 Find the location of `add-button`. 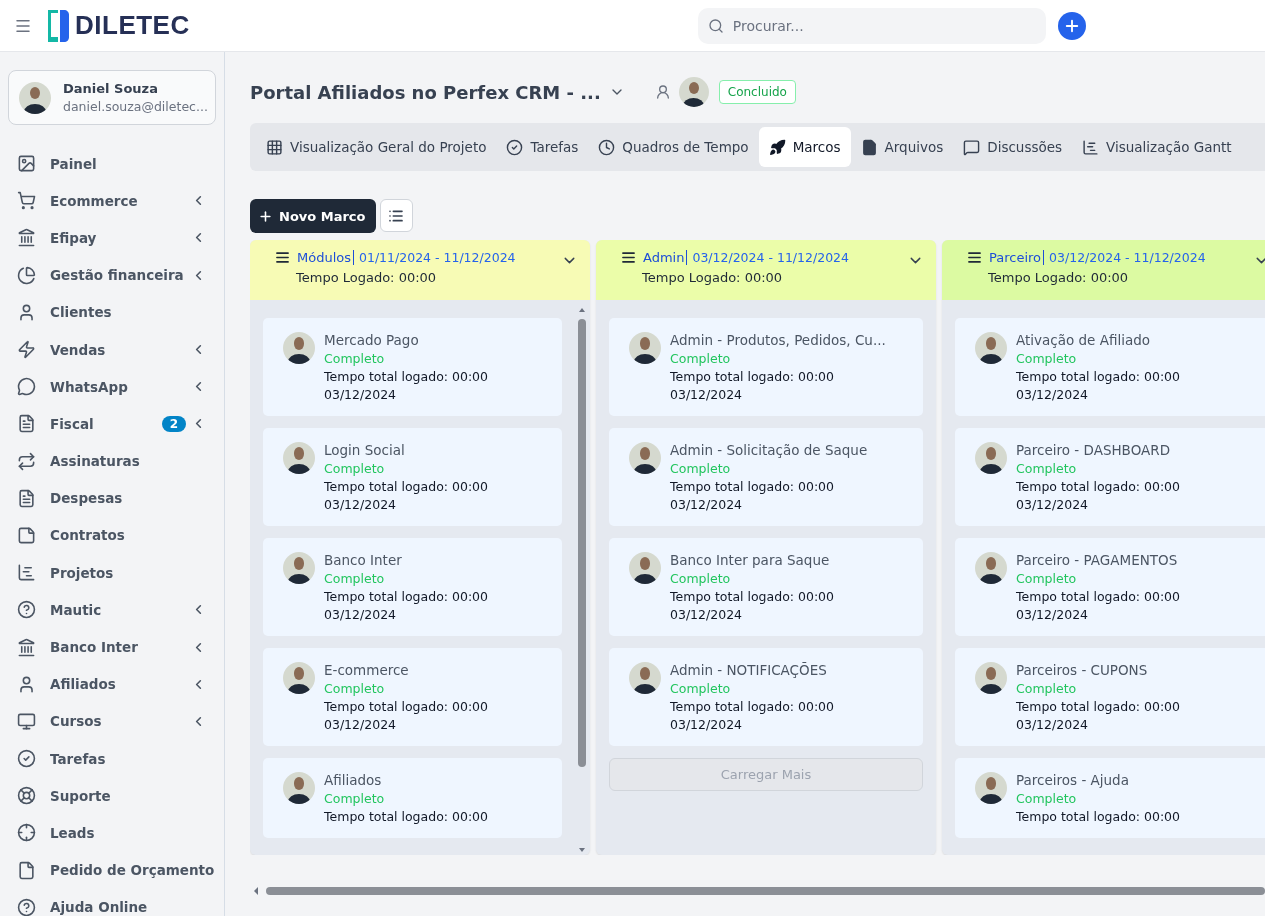

add-button is located at coordinates (1071, 25).